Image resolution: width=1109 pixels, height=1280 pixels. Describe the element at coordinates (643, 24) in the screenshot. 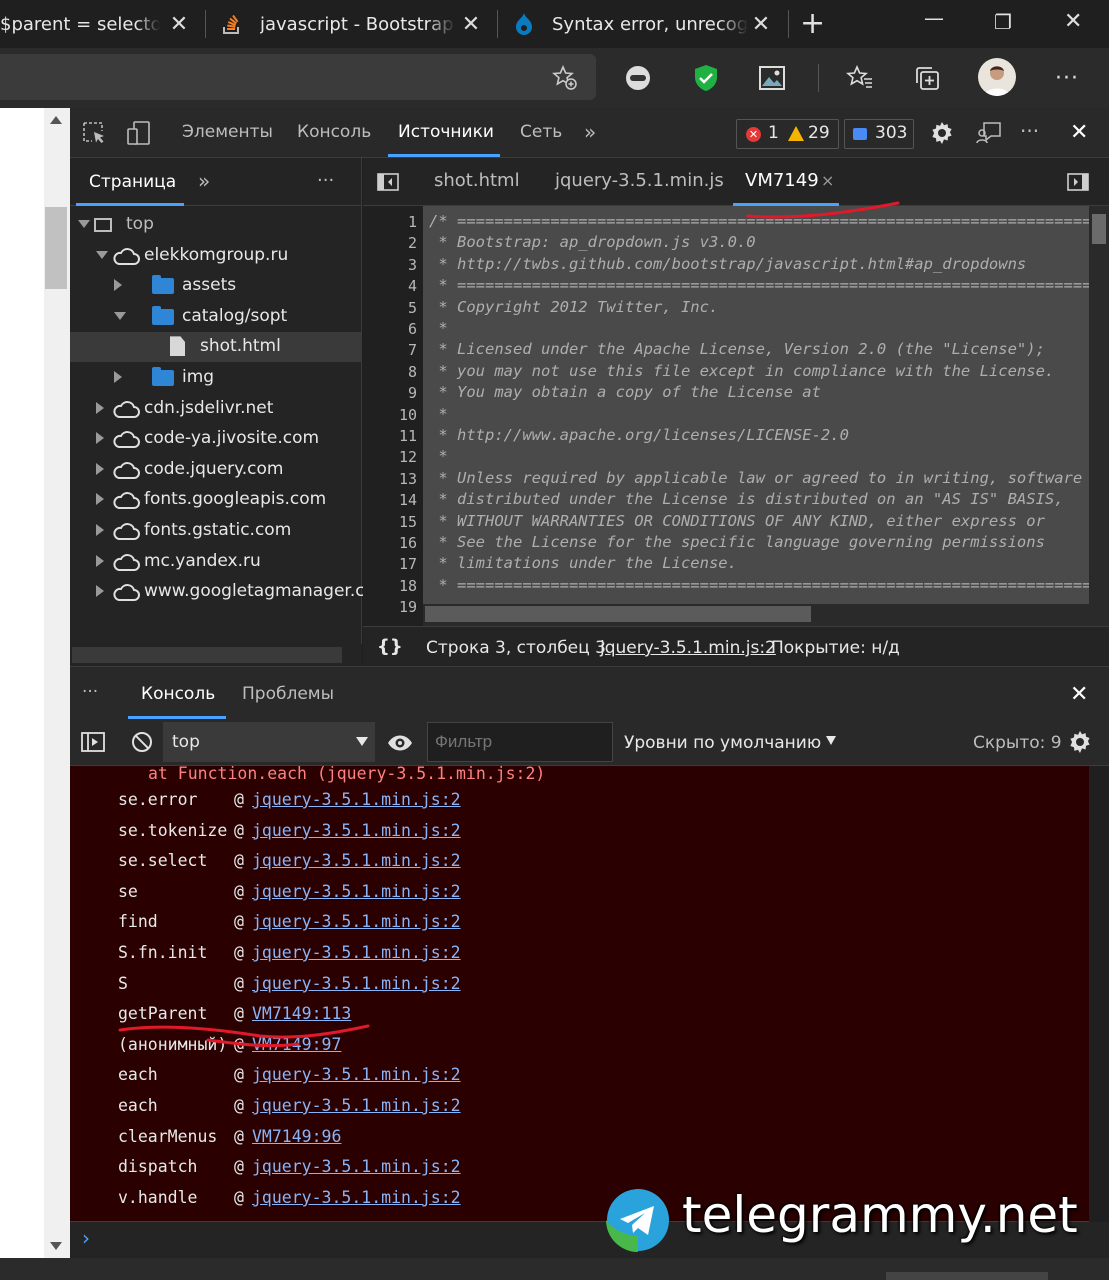

I see `browser-tab-3: Syntax error, unrecogni ✕` at that location.